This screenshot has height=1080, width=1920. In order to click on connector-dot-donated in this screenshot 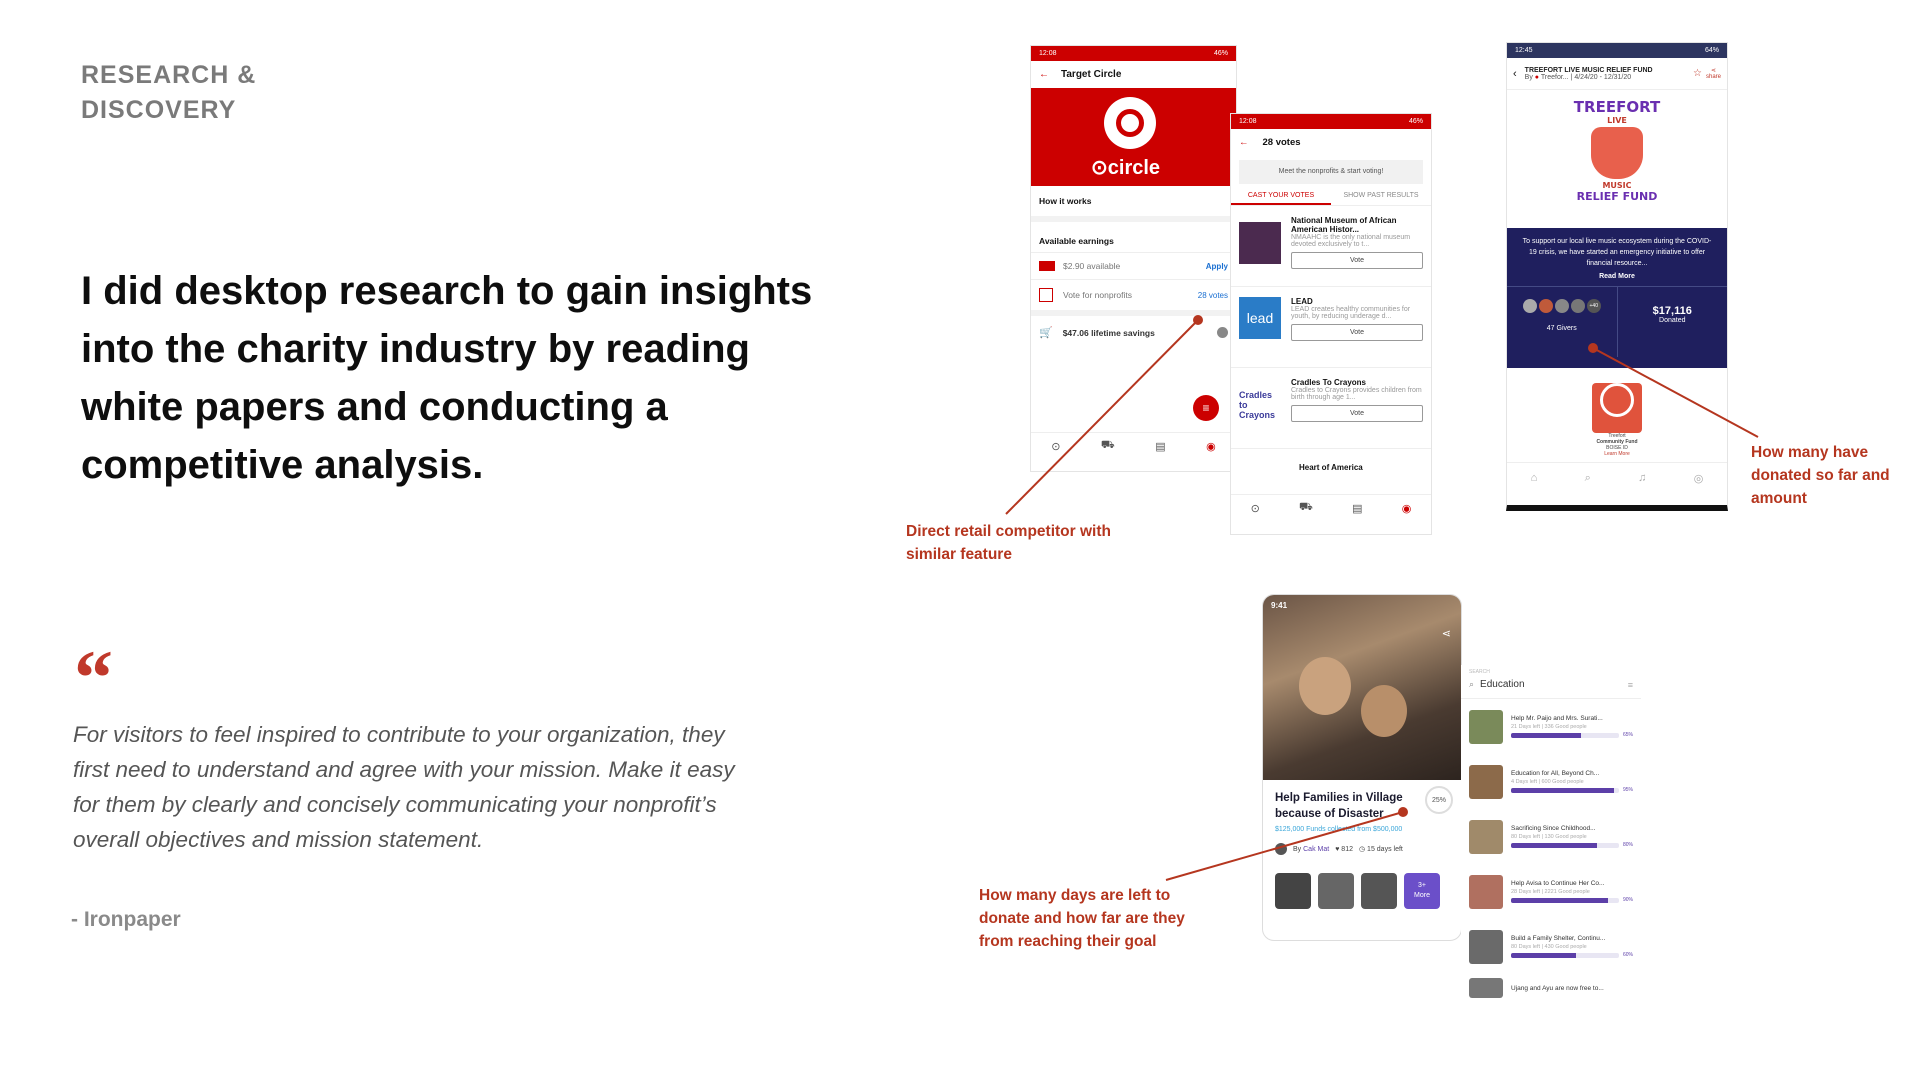, I will do `click(1593, 348)`.